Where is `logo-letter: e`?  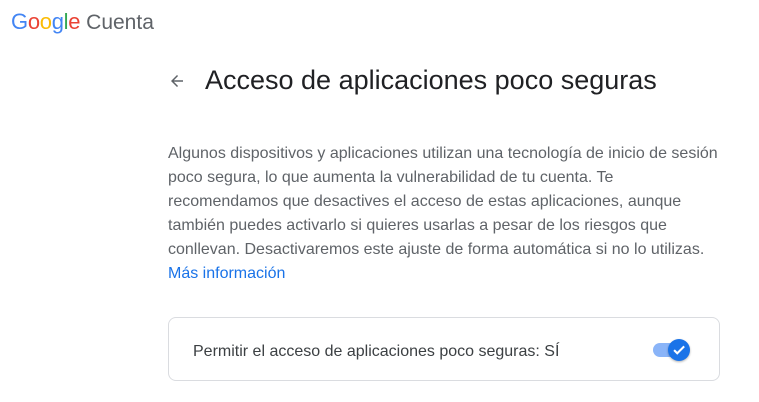 logo-letter: e is located at coordinates (74, 21).